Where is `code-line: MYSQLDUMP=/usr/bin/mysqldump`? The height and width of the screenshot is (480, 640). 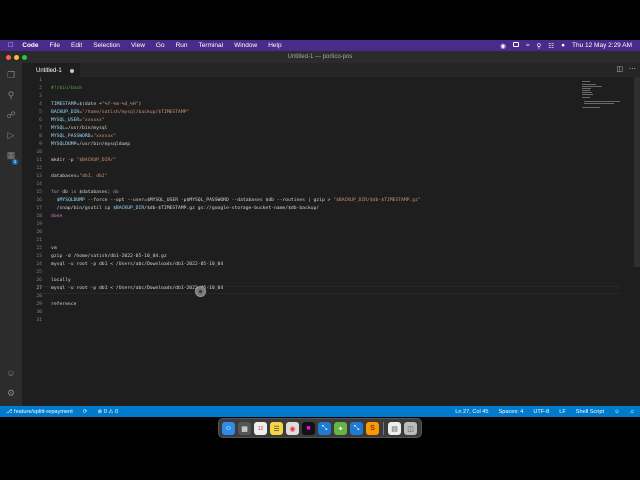 code-line: MYSQLDUMP=/usr/bin/mysqldump is located at coordinates (90, 144).